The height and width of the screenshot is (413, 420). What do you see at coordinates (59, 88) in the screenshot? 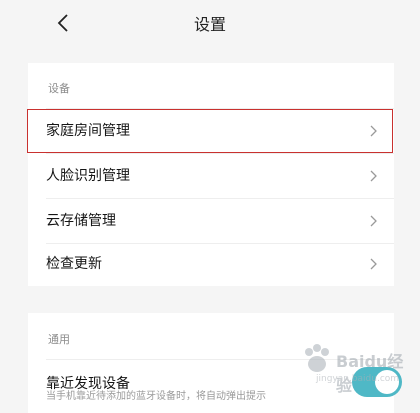
I see `section-label-devices: 设备` at bounding box center [59, 88].